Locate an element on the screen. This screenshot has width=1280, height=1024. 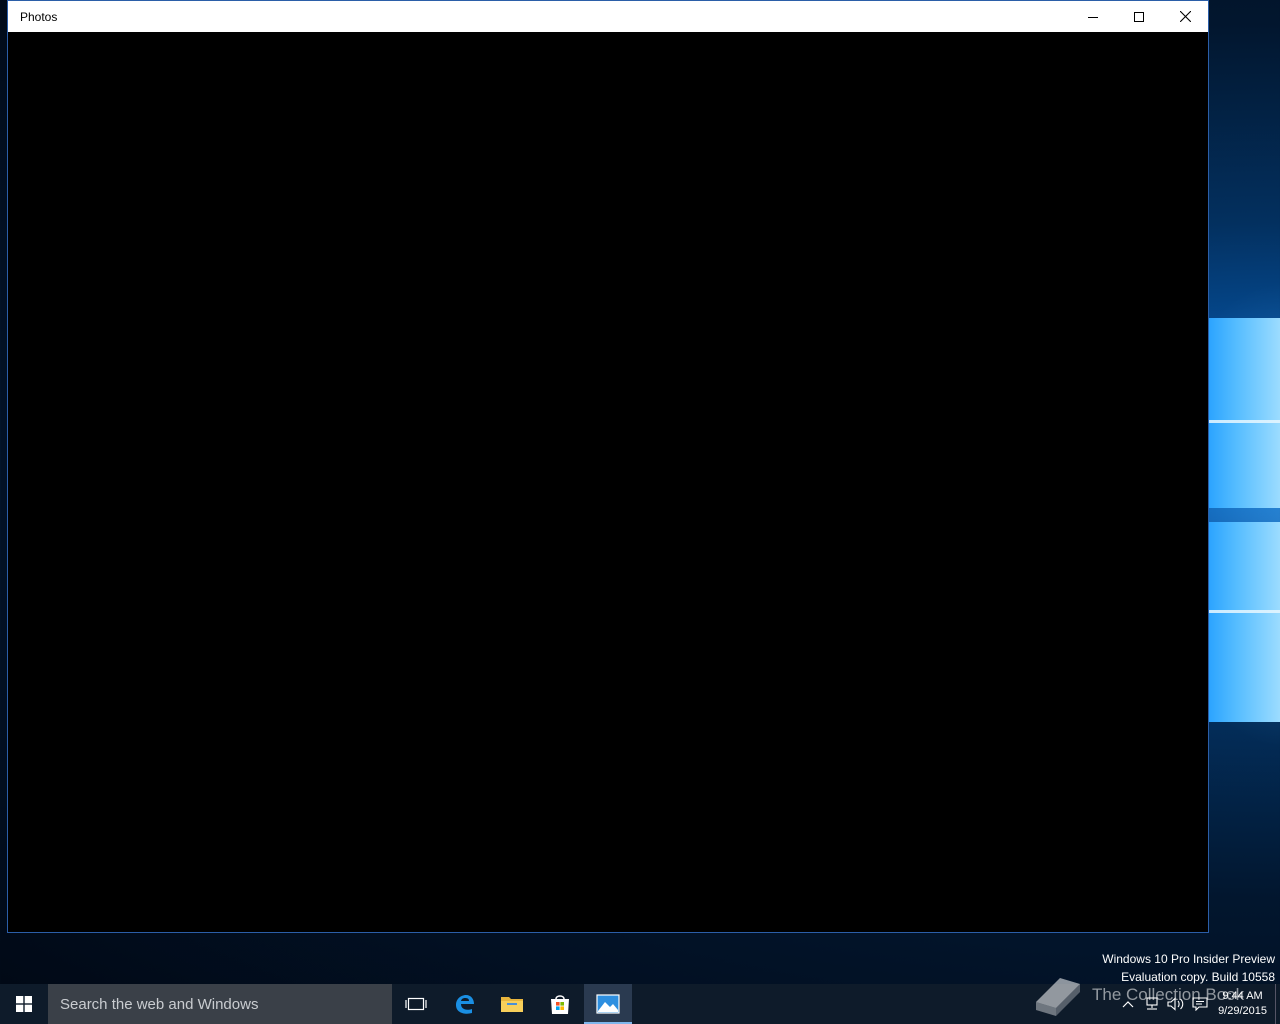
action-center-button is located at coordinates (1200, 1004).